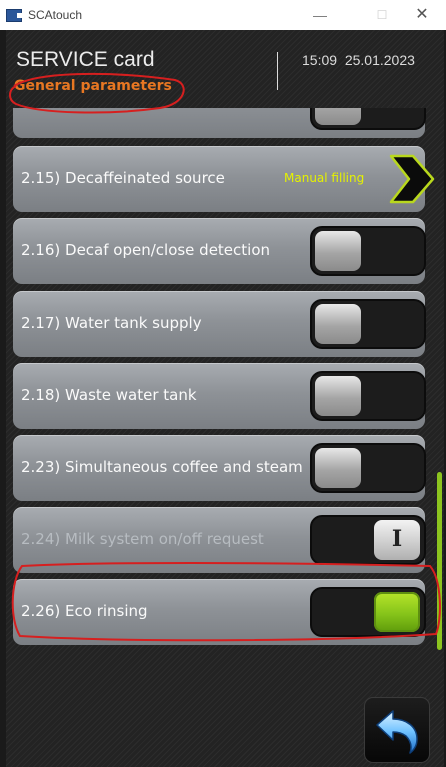  What do you see at coordinates (368, 324) in the screenshot?
I see `water-tank-toggle` at bounding box center [368, 324].